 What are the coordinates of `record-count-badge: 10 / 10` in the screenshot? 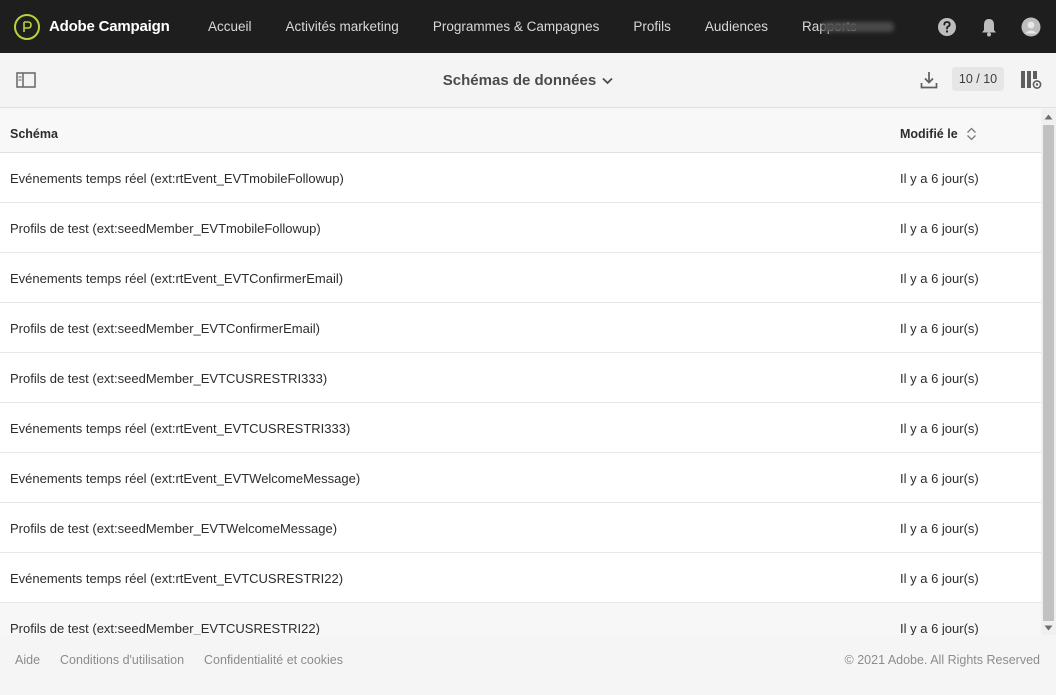 It's located at (978, 79).